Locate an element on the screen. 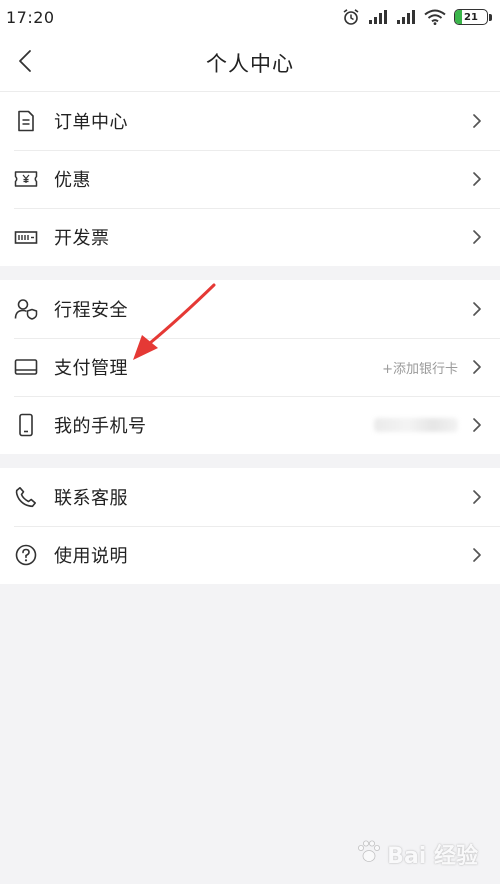 This screenshot has height=884, width=500. document-icon is located at coordinates (26, 121).